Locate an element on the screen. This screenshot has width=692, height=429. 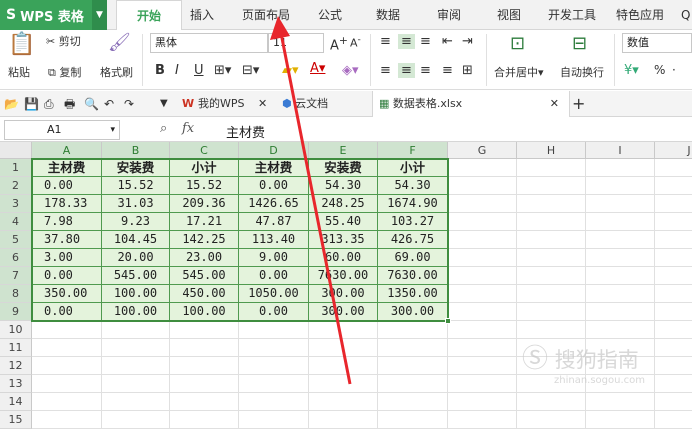
row-header-5: 5 is located at coordinates (16, 240).